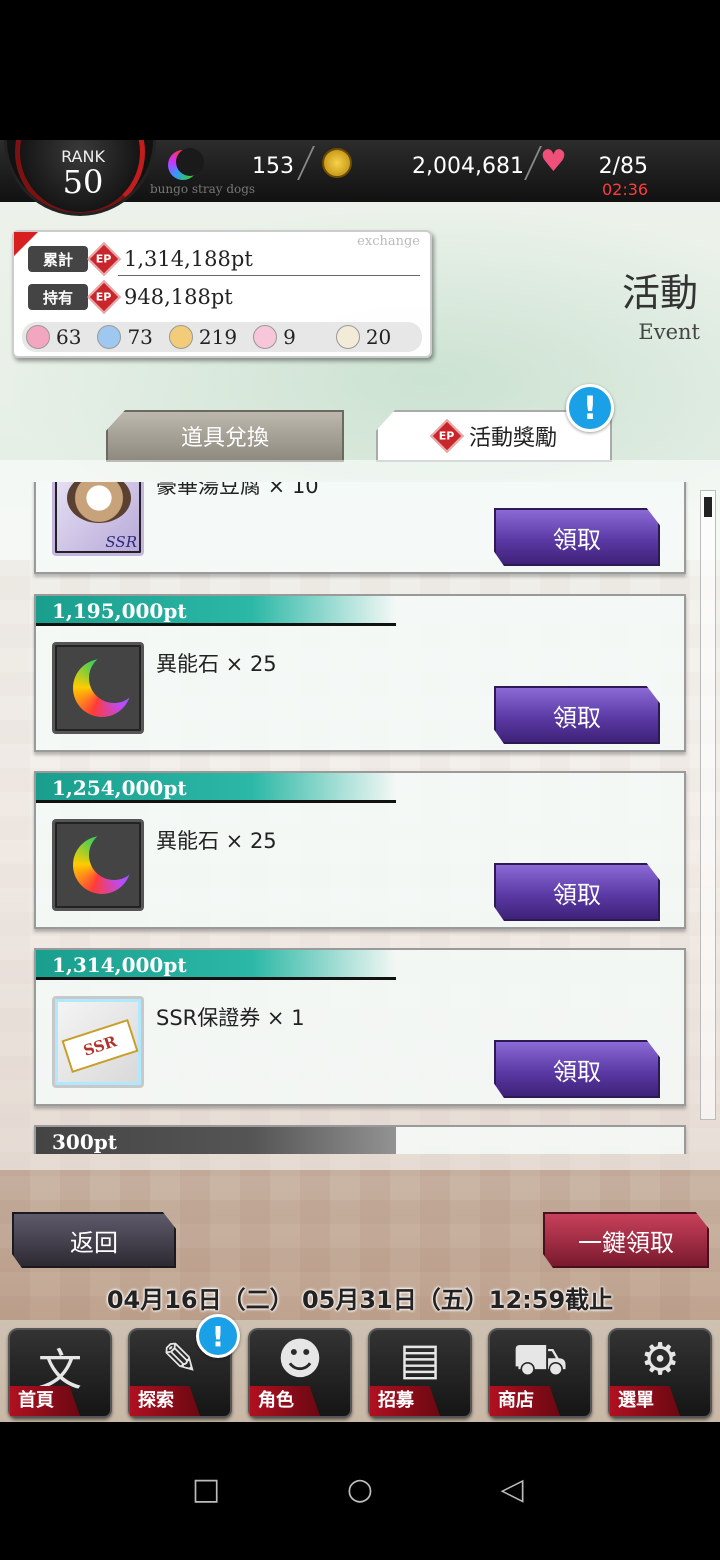 Image resolution: width=720 pixels, height=1560 pixels. What do you see at coordinates (58, 297) in the screenshot?
I see `owned-tag: 持有` at bounding box center [58, 297].